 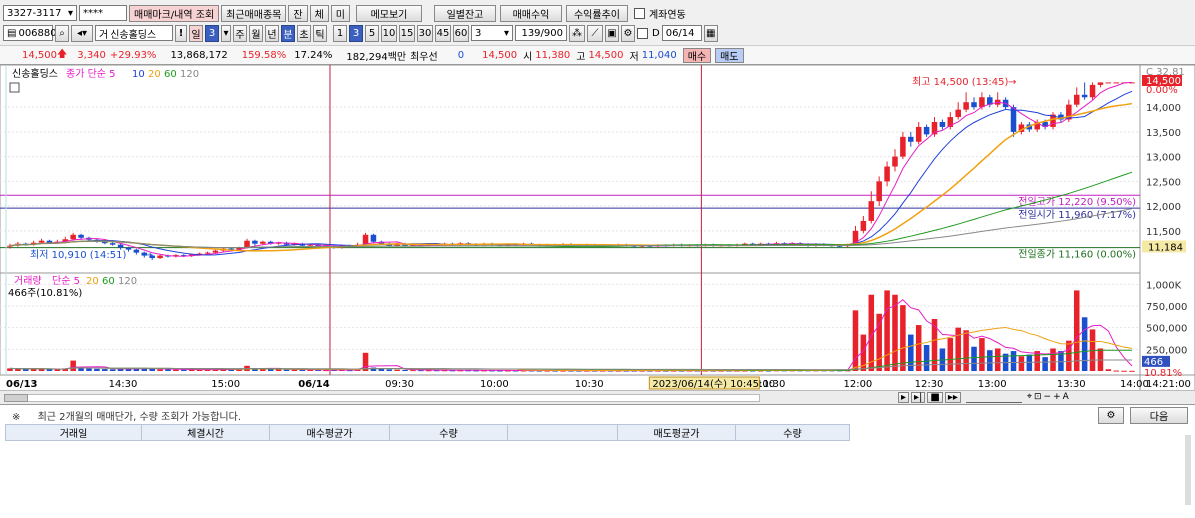 I want to click on daily-balance-button: 일별잔고, so click(x=464, y=13).